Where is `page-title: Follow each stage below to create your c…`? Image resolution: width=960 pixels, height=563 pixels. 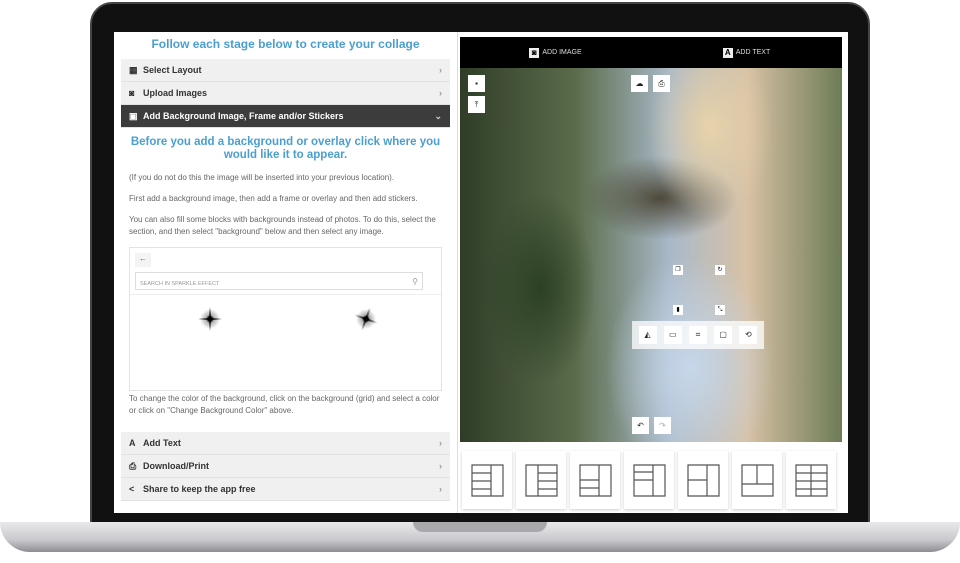 page-title: Follow each stage below to create your c… is located at coordinates (285, 44).